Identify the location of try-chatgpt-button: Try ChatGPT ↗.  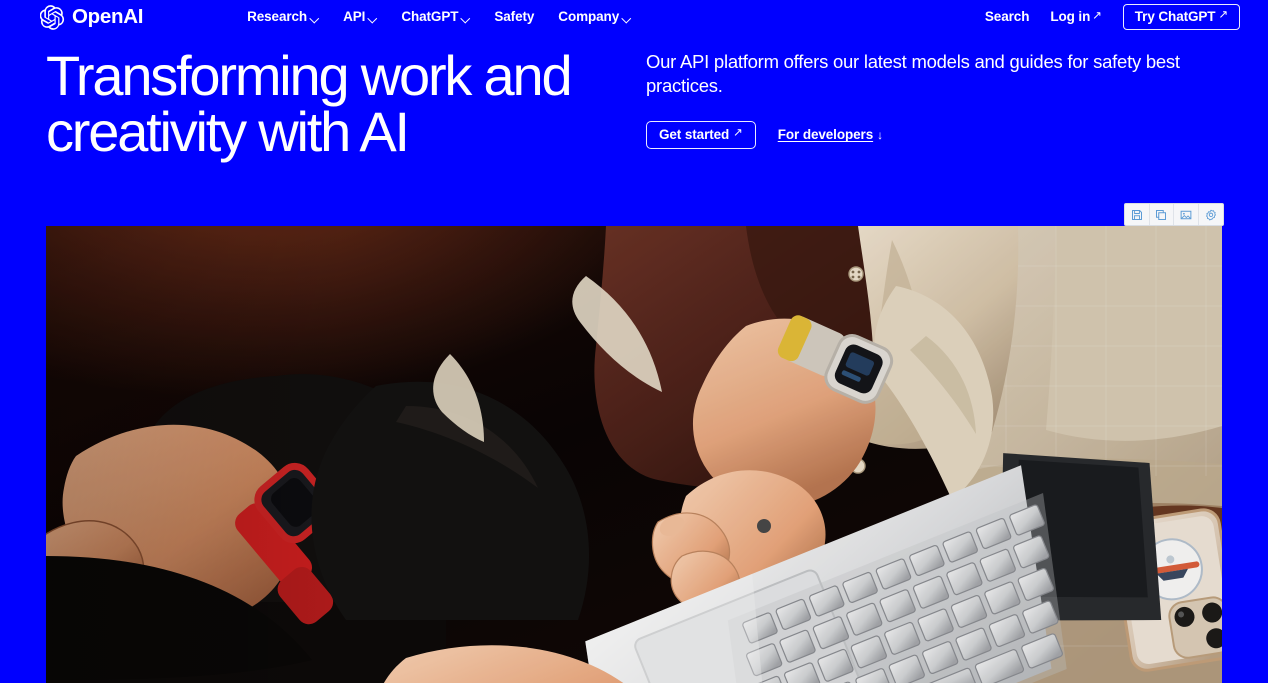
(1181, 17).